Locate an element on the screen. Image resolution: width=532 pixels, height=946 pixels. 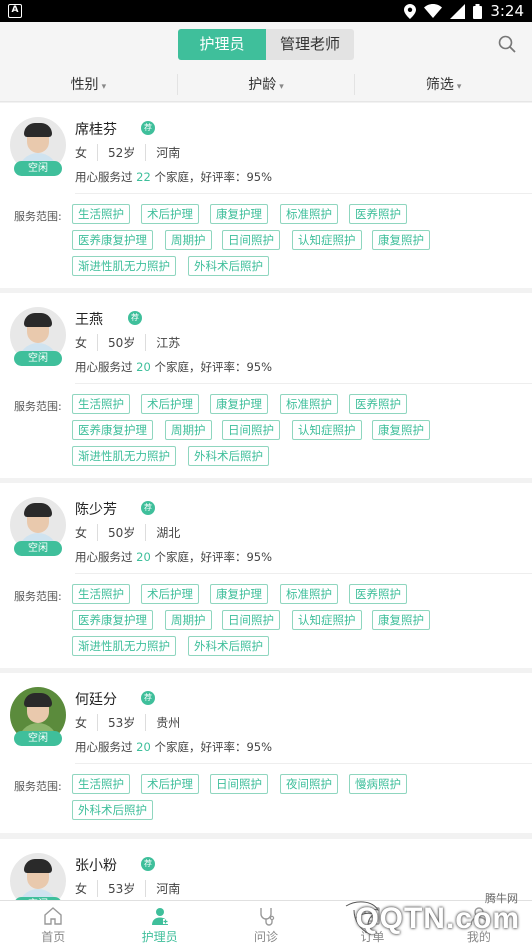
search-icon is located at coordinates (507, 44).